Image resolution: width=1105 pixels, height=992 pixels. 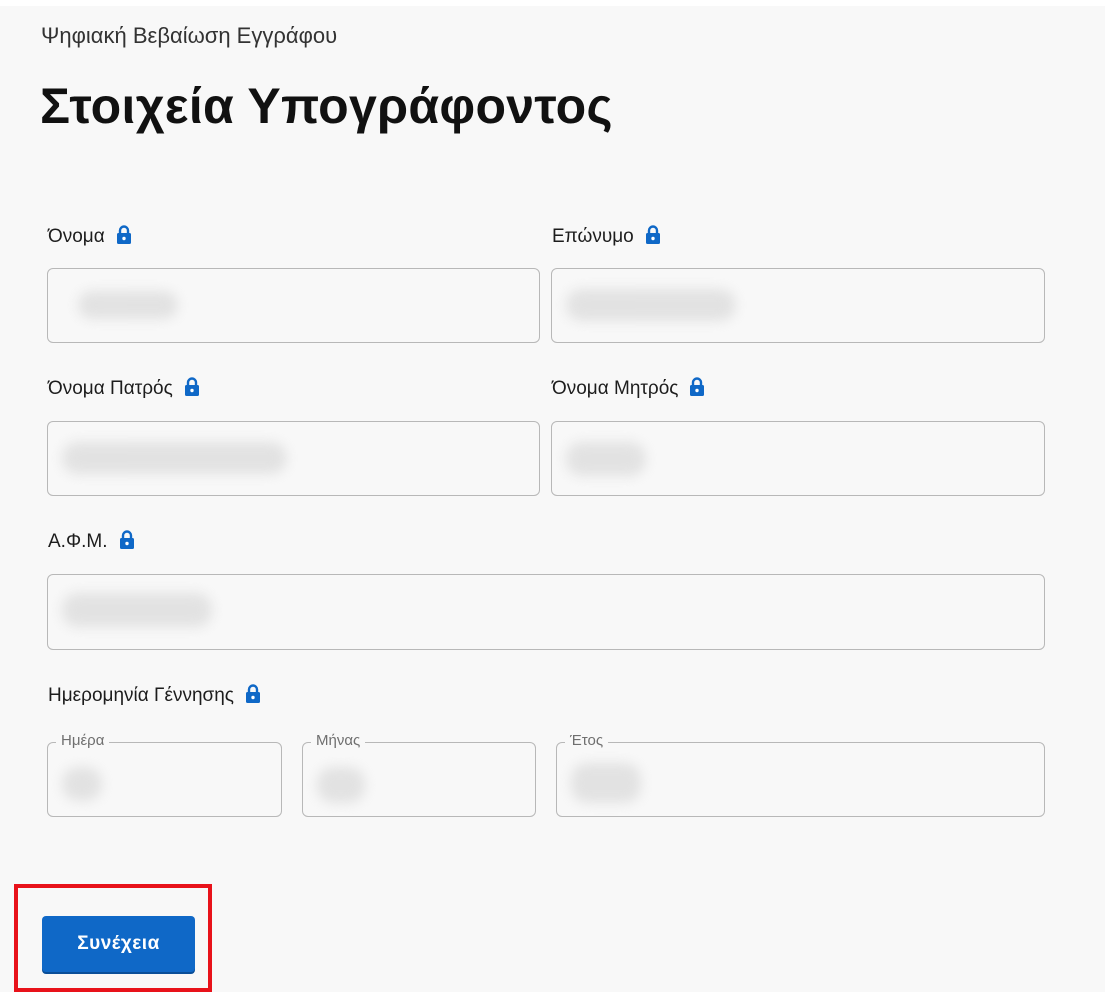 I want to click on page-subtitle: Ψηφιακή Βεβαίωση Εγγράφου, so click(x=189, y=35).